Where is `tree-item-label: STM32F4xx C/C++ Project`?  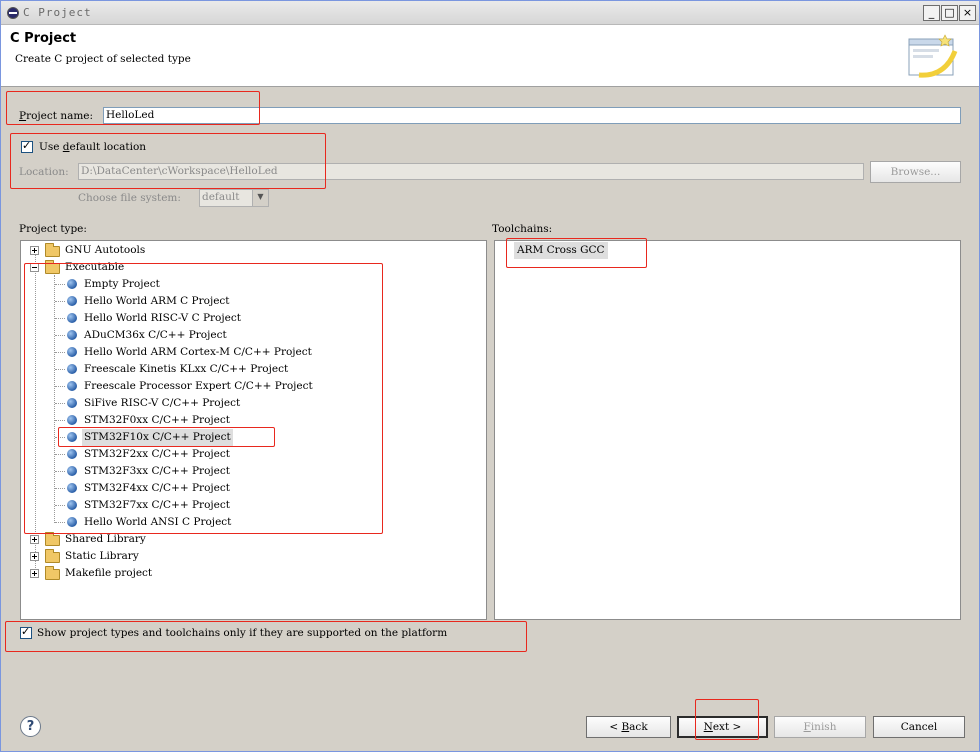 tree-item-label: STM32F4xx C/C++ Project is located at coordinates (157, 488).